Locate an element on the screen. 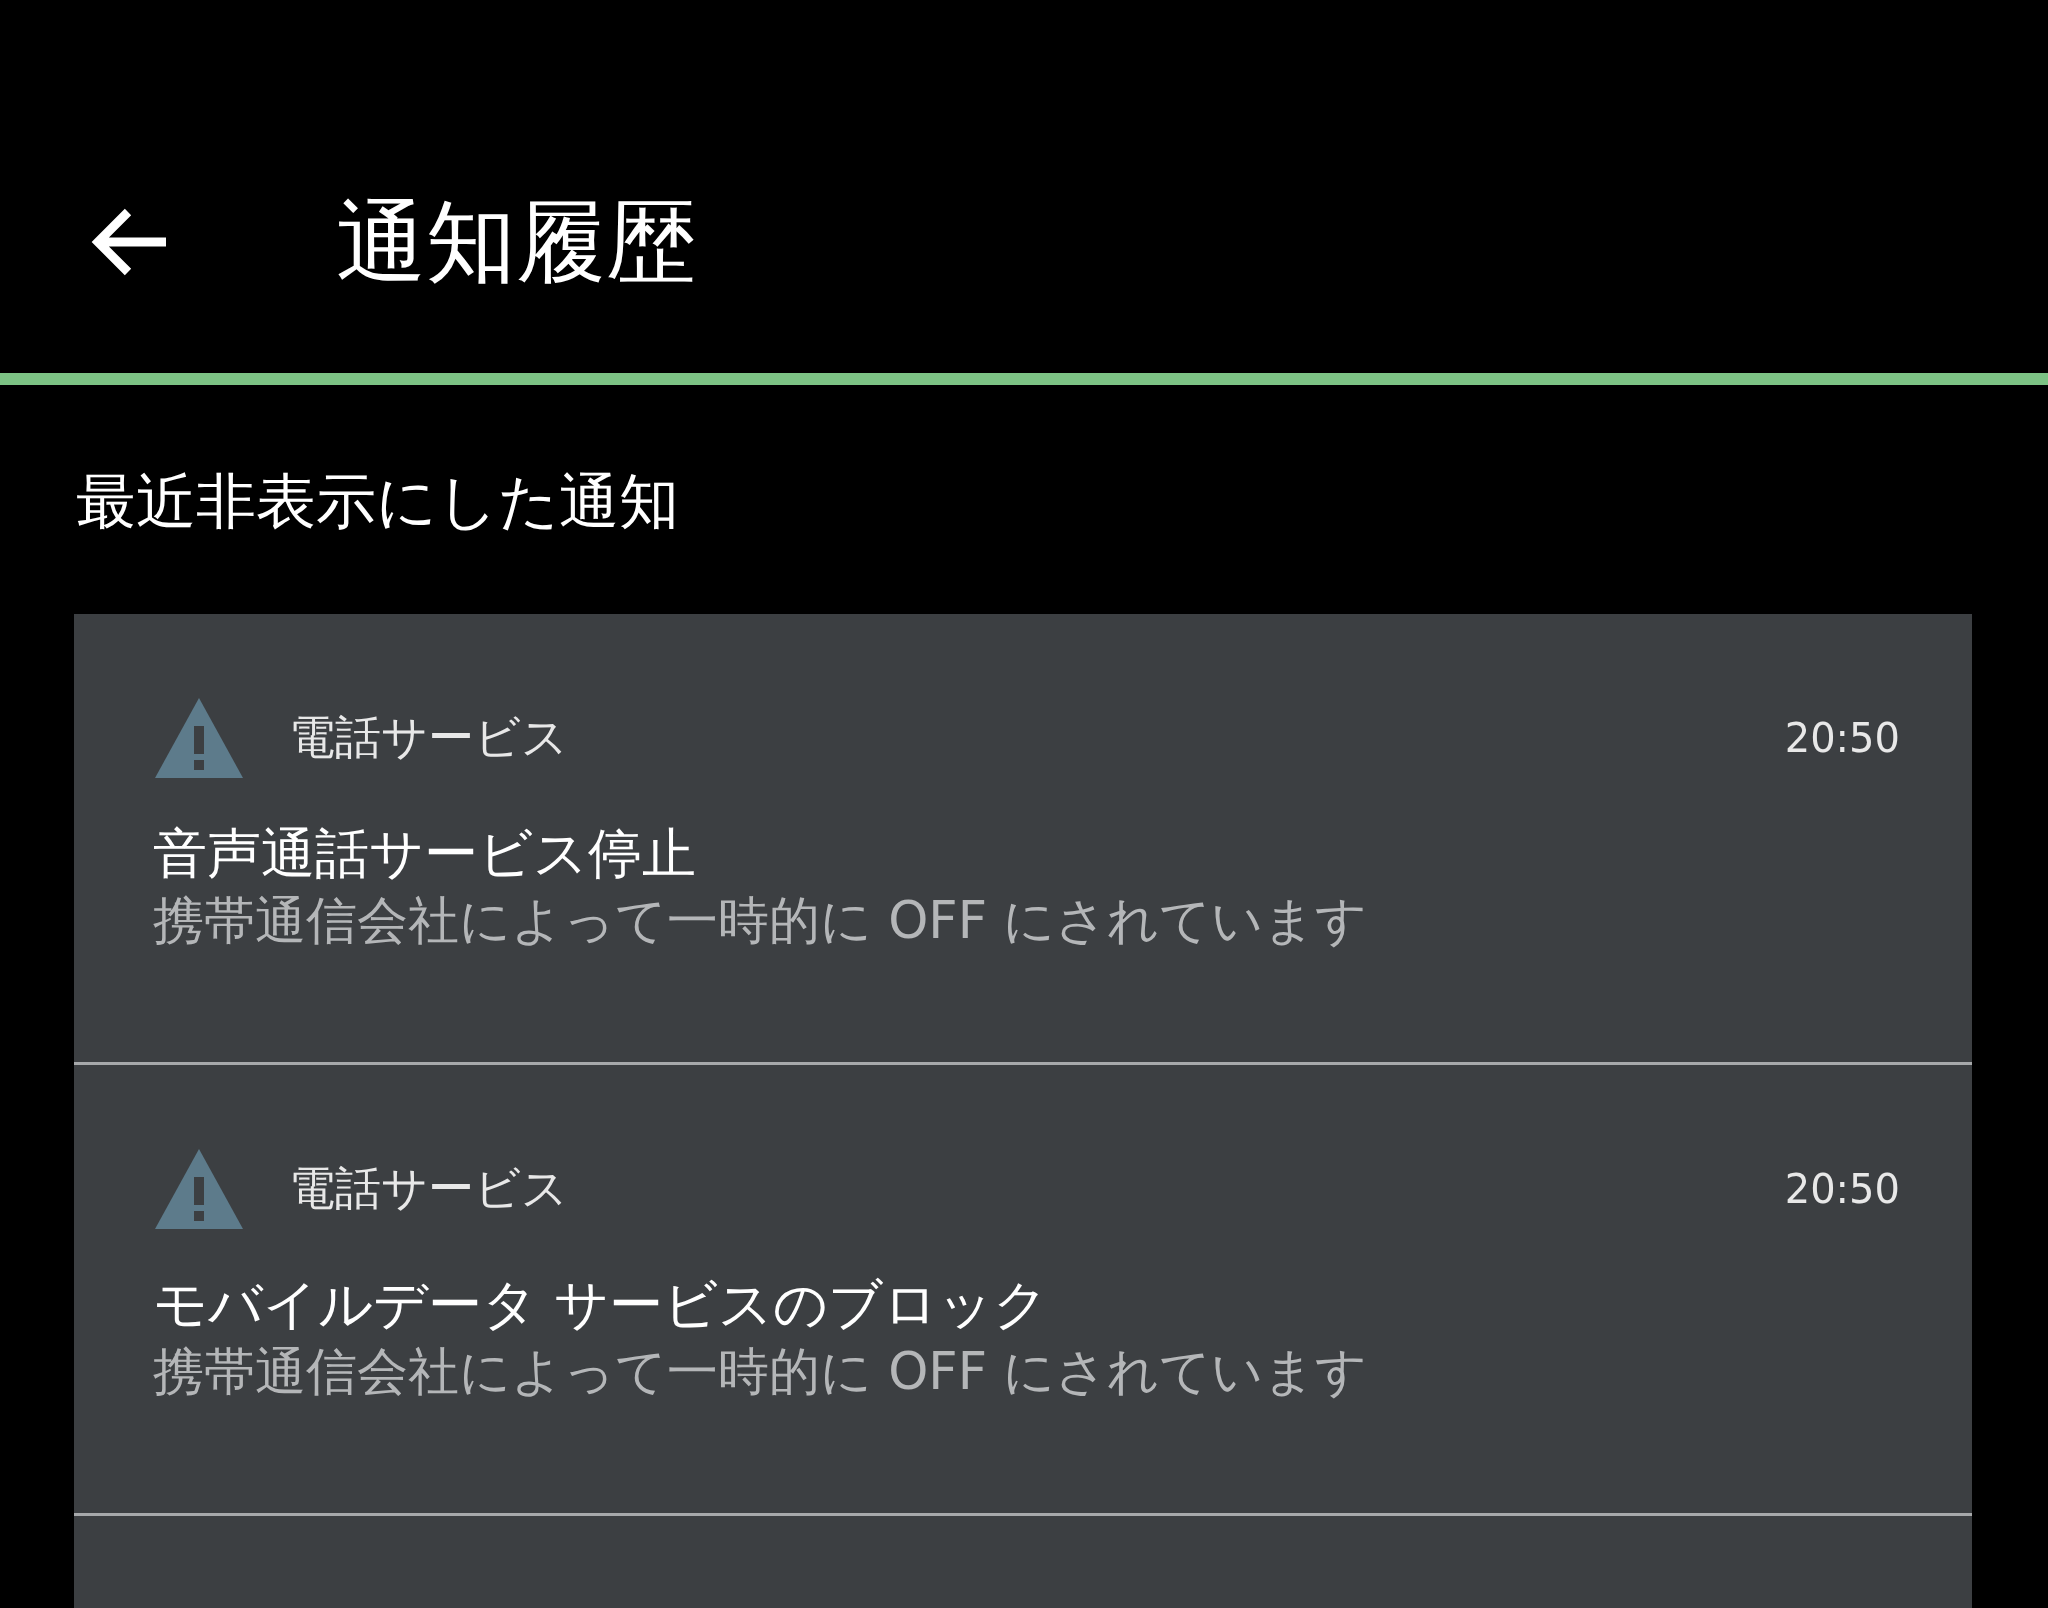  notification-title: 音声通話サービス停止 is located at coordinates (425, 854).